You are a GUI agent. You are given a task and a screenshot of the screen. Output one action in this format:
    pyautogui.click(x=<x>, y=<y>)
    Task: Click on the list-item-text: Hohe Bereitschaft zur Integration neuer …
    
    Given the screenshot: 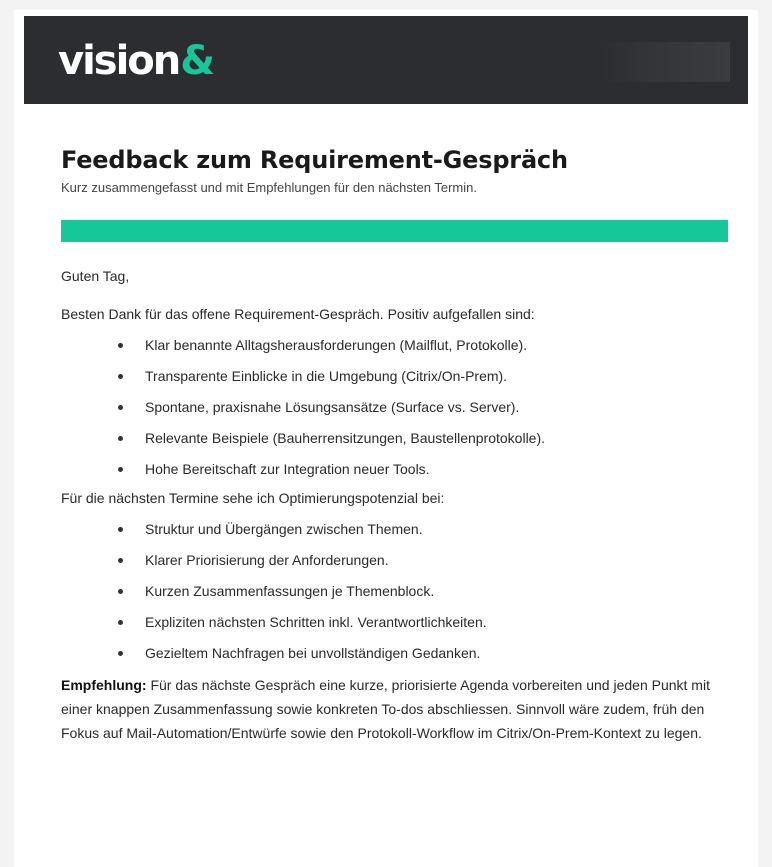 What is the action you would take?
    pyautogui.click(x=287, y=469)
    